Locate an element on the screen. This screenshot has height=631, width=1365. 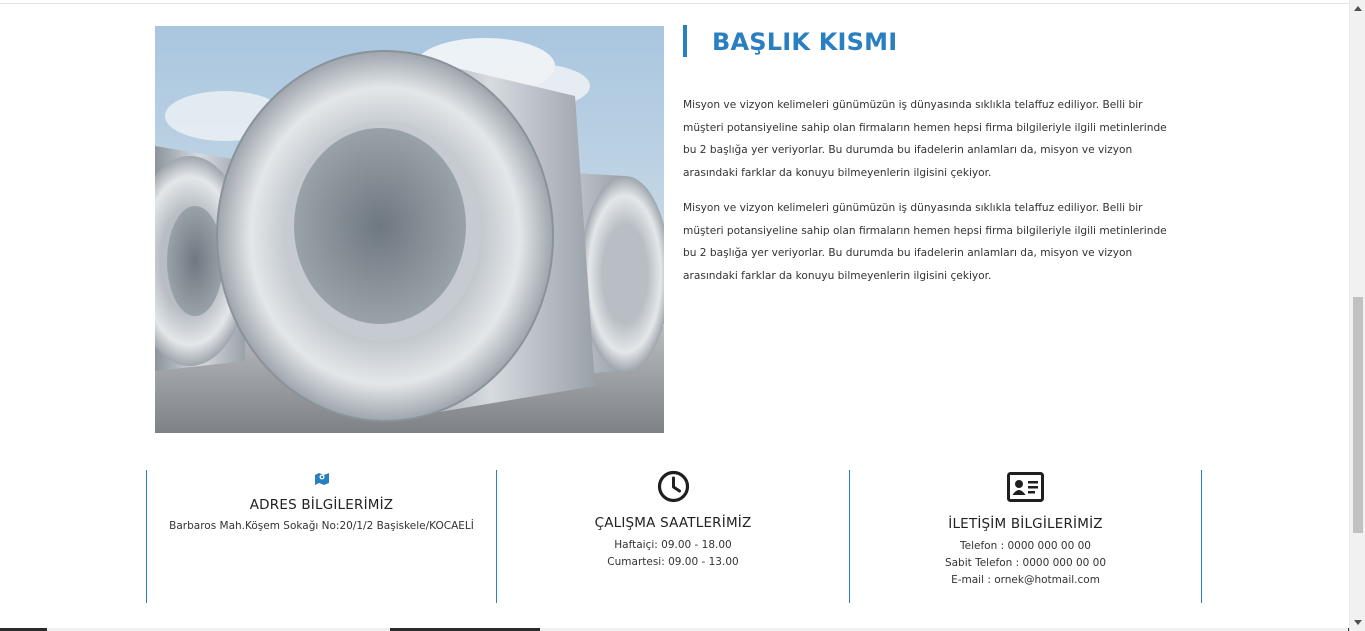
section-heading: BAŞLIK KISMI is located at coordinates (805, 42).